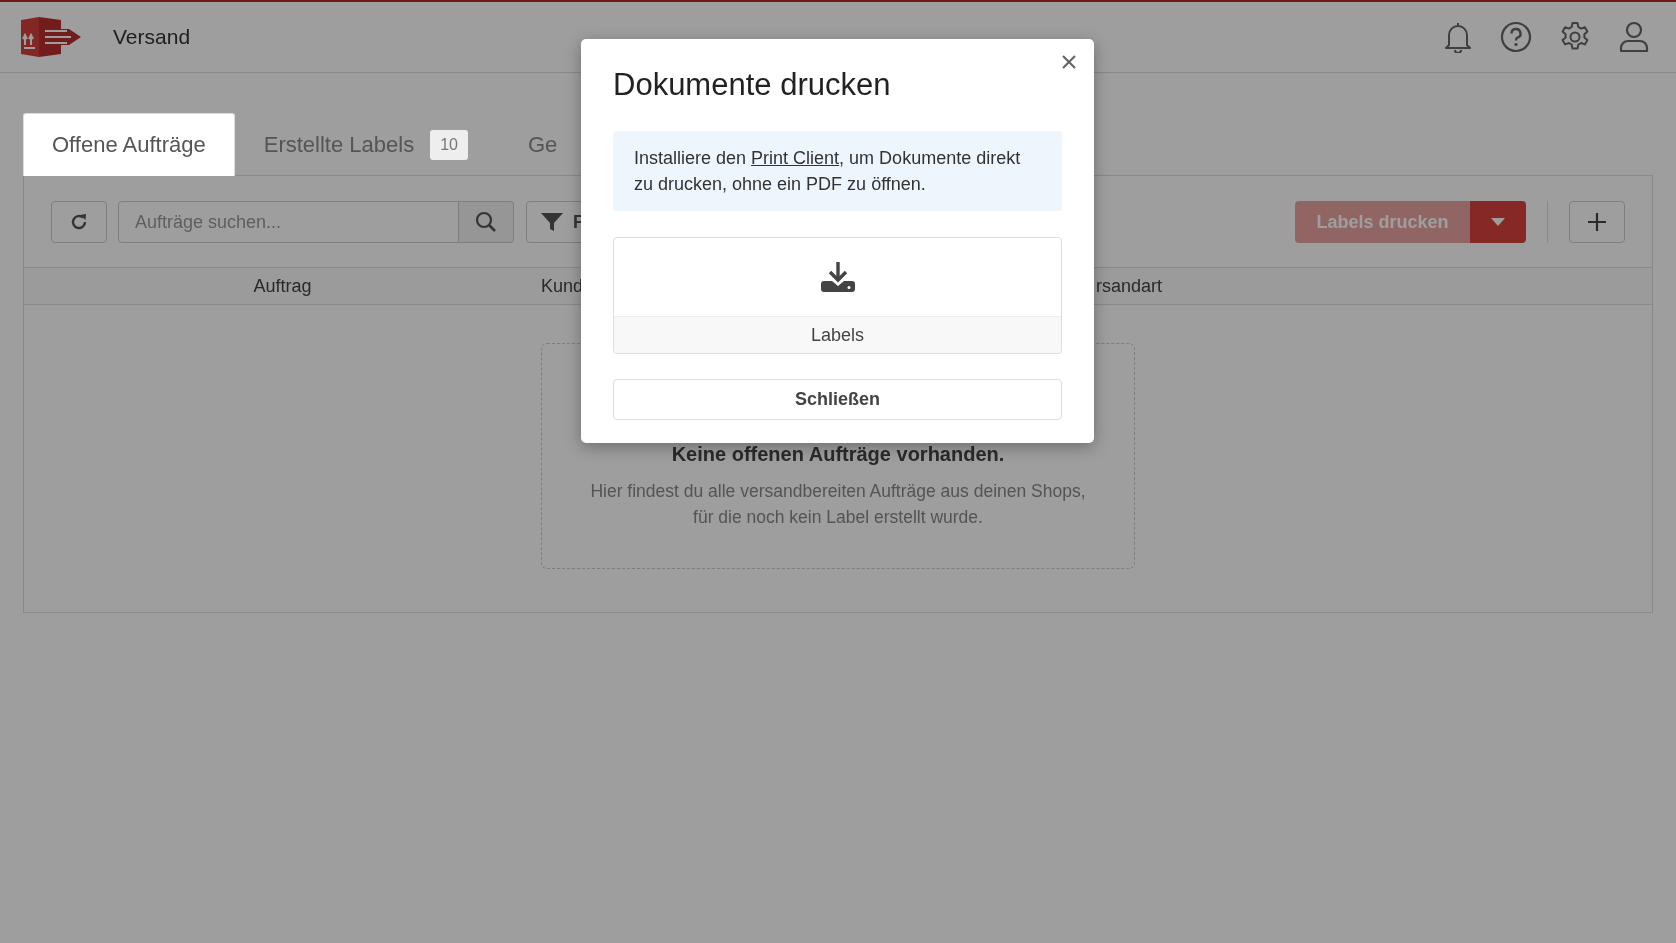 Image resolution: width=1676 pixels, height=943 pixels. I want to click on search-icon, so click(486, 222).